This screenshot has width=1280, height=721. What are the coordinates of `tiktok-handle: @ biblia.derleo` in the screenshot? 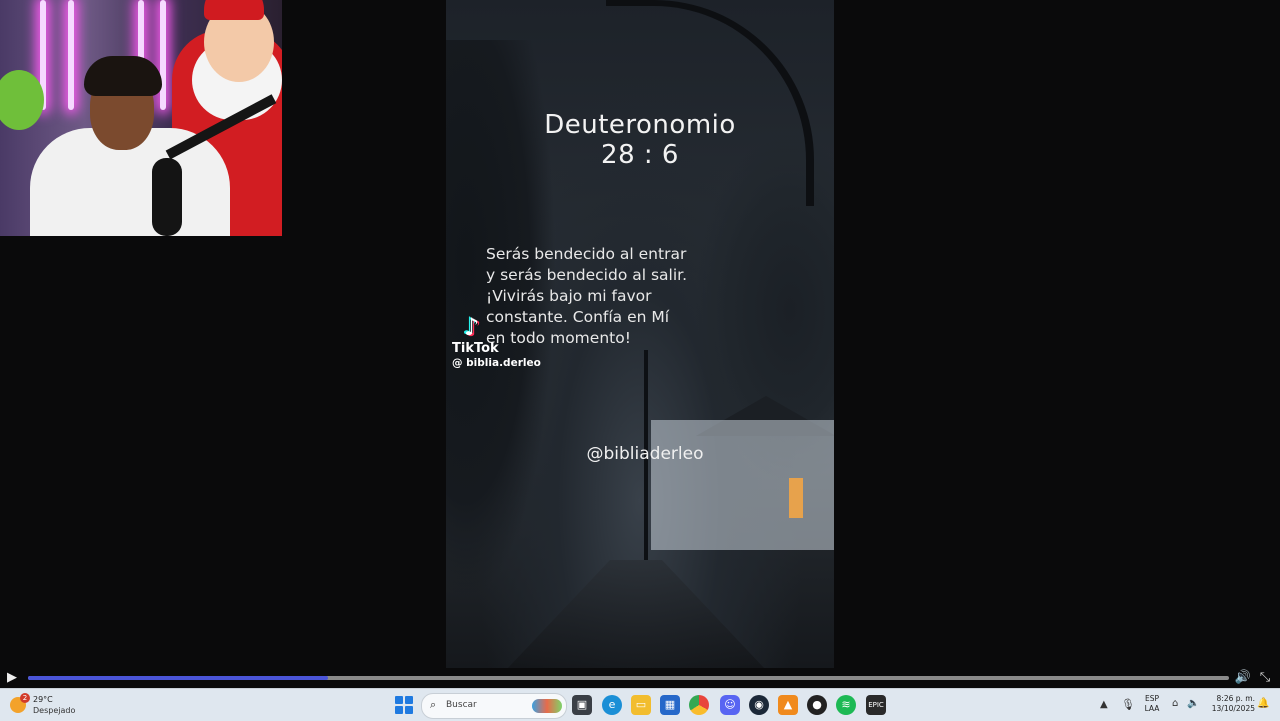 It's located at (496, 363).